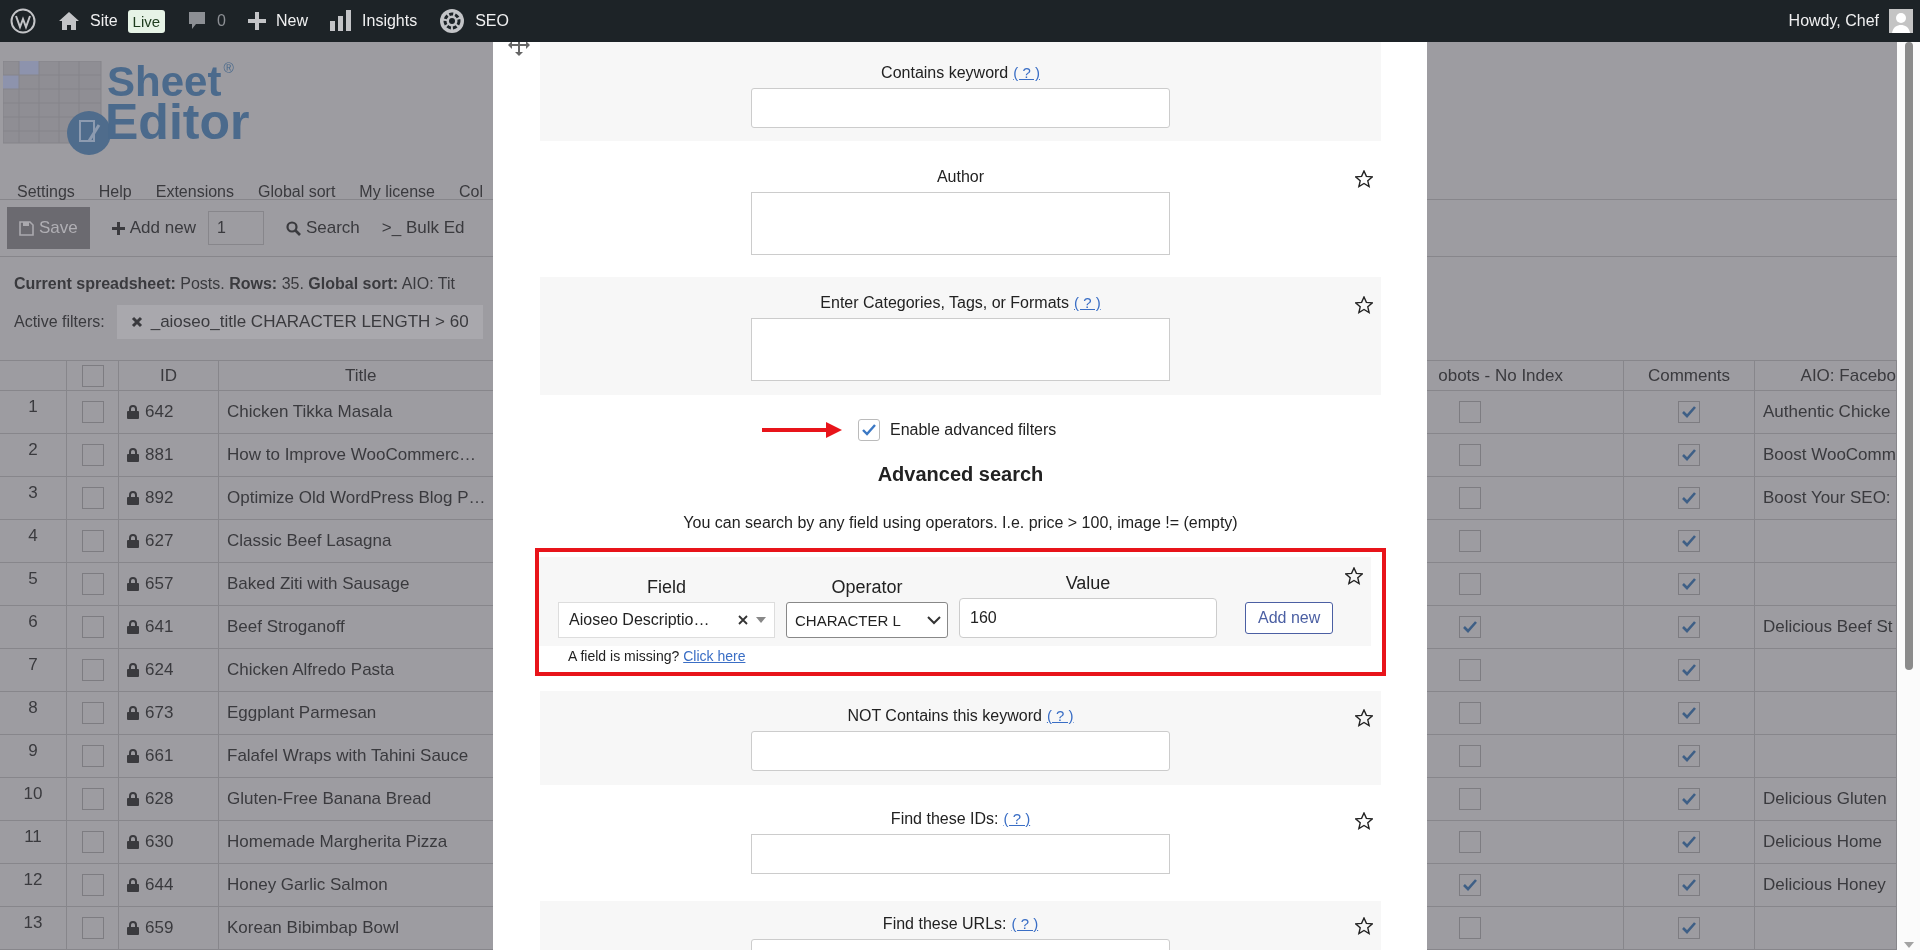 This screenshot has width=1920, height=950. What do you see at coordinates (1833, 21) in the screenshot?
I see `user-greeting: Howdy, Chef` at bounding box center [1833, 21].